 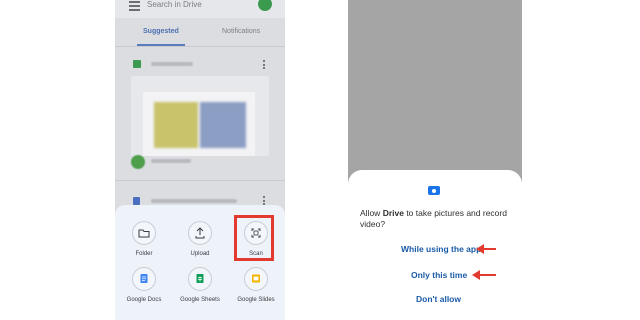 I want to click on search-bar: Search in Drive, so click(x=200, y=9).